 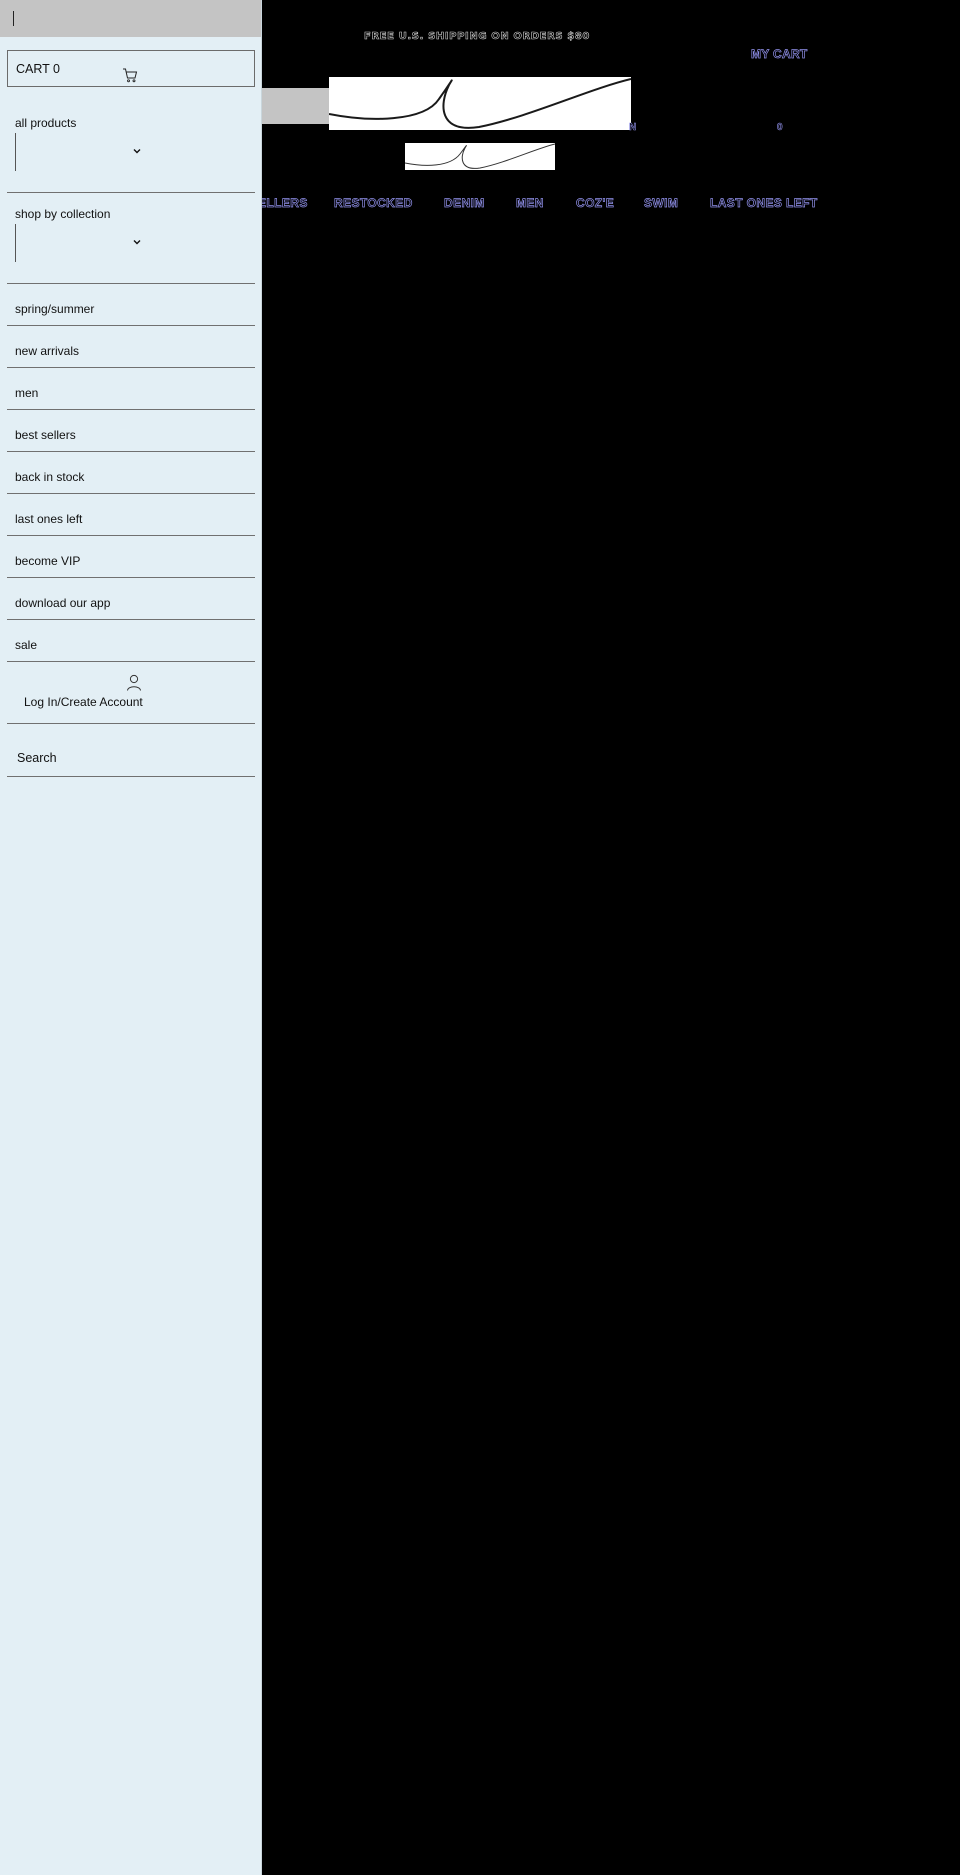 I want to click on menu-item-label: sale, so click(x=26, y=645).